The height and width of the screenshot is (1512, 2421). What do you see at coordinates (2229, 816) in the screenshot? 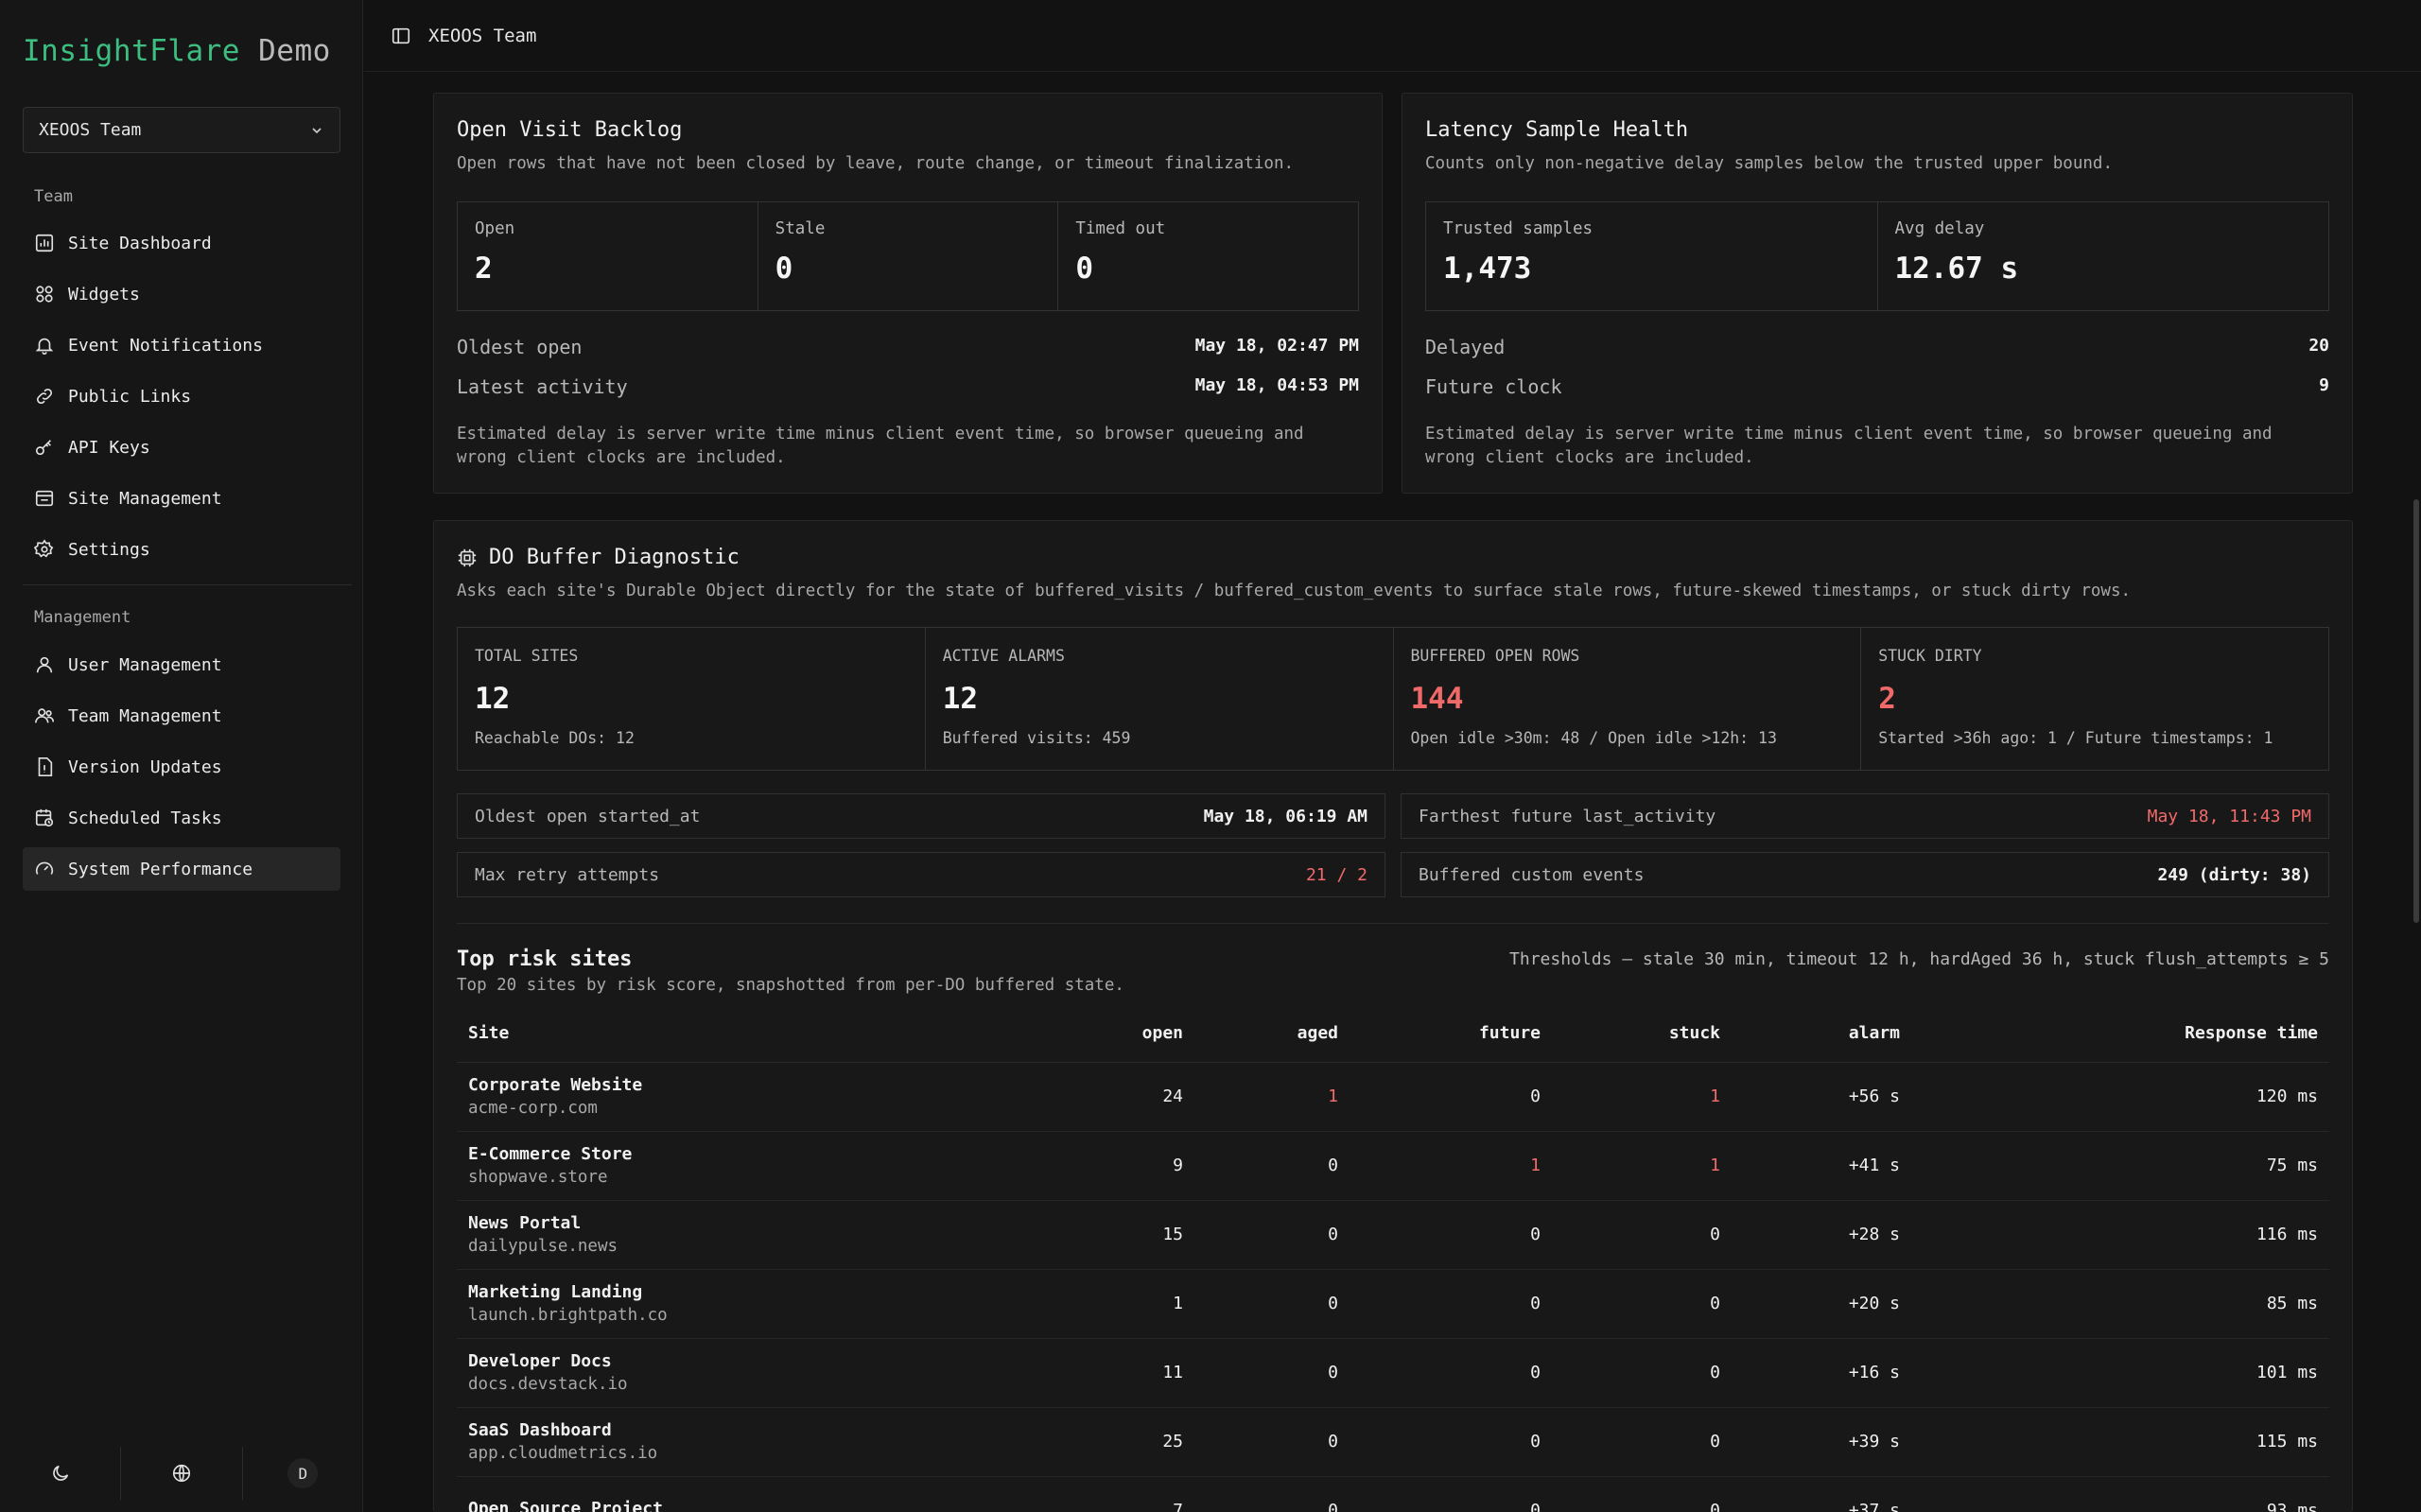
I see `kv-value: May 18, 11:43 PM` at bounding box center [2229, 816].